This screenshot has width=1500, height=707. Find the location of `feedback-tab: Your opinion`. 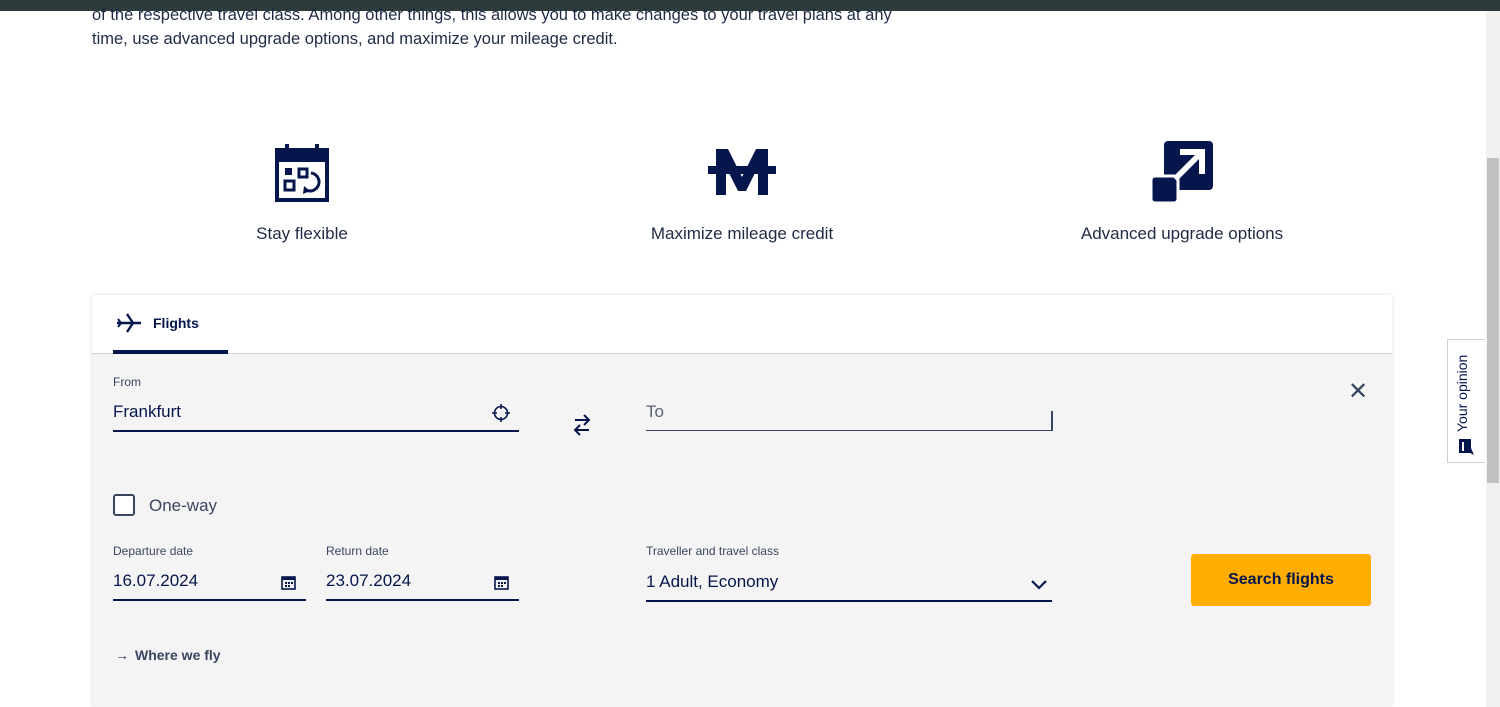

feedback-tab: Your opinion is located at coordinates (1466, 401).